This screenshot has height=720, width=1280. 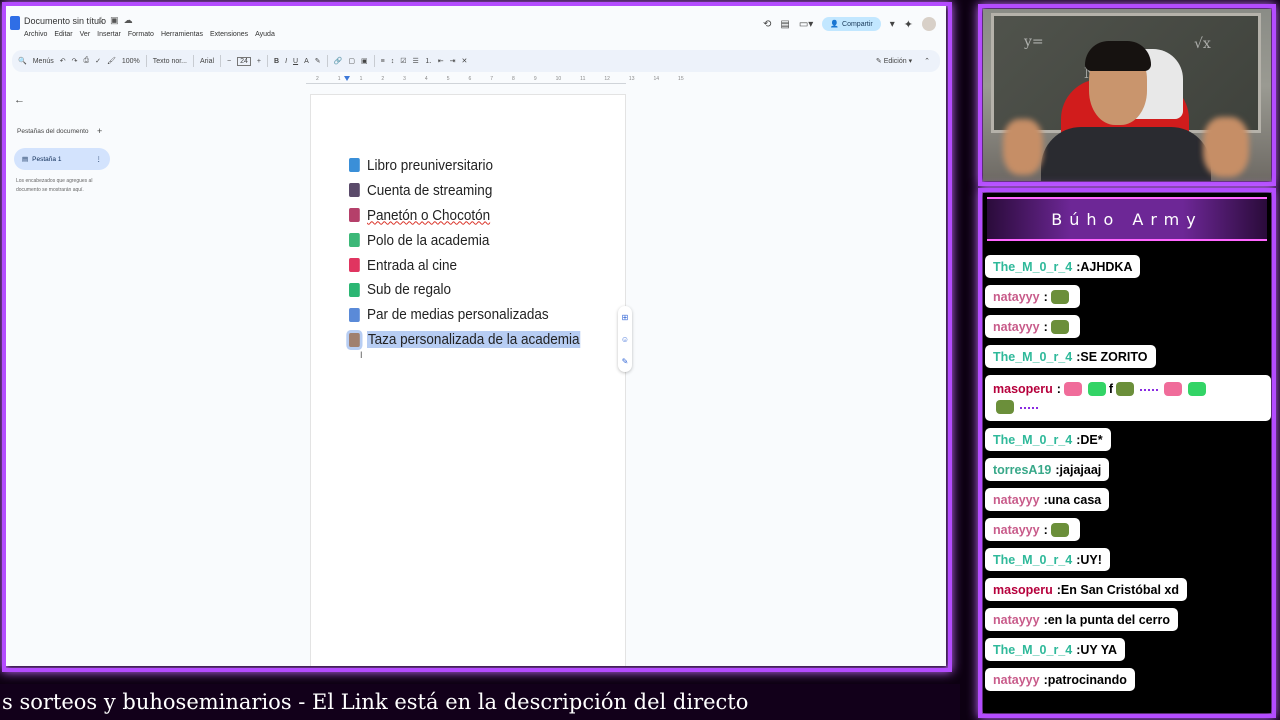 I want to click on text-color-icon: A, so click(x=306, y=61).